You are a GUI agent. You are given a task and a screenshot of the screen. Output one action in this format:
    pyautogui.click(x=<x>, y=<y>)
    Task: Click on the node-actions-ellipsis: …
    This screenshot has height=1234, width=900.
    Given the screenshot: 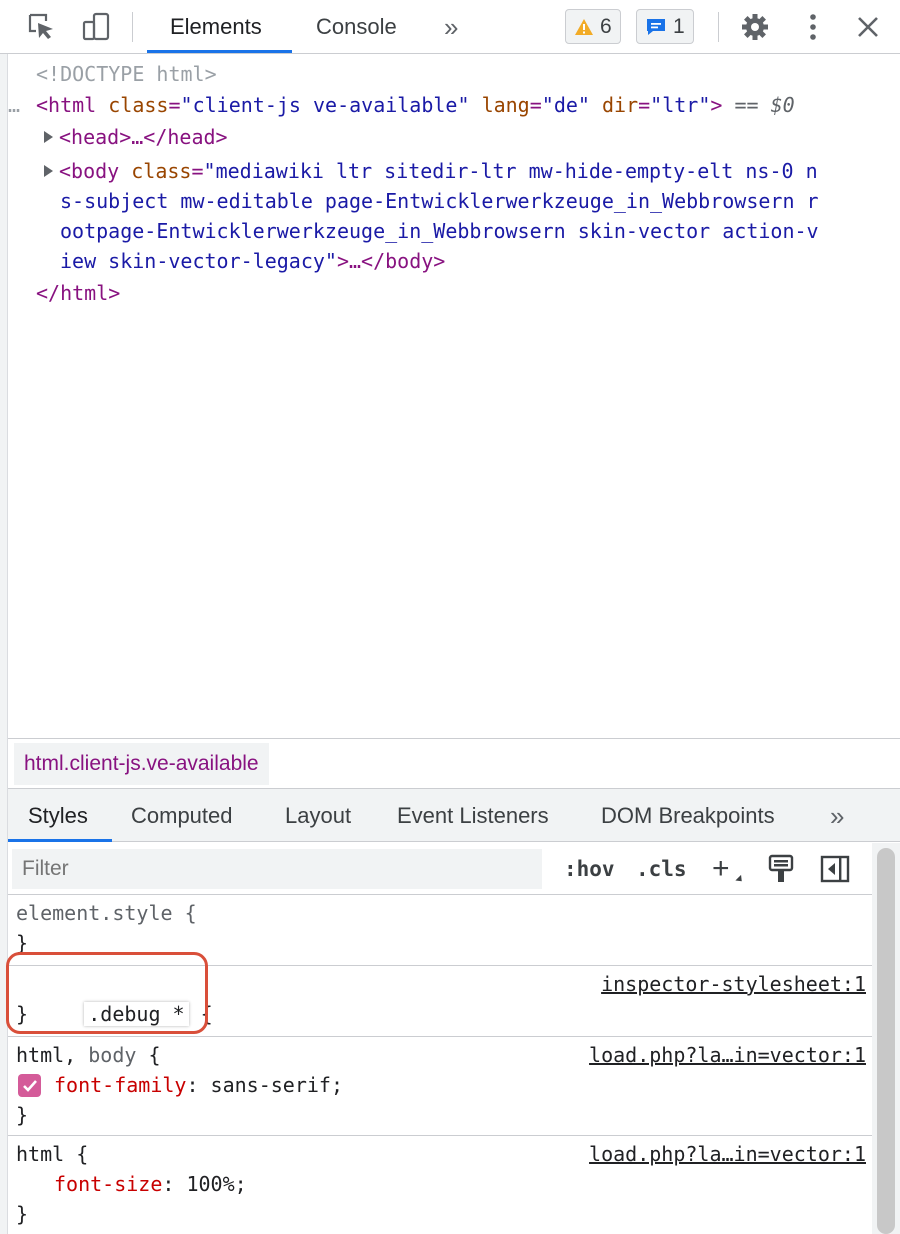 What is the action you would take?
    pyautogui.click(x=14, y=105)
    